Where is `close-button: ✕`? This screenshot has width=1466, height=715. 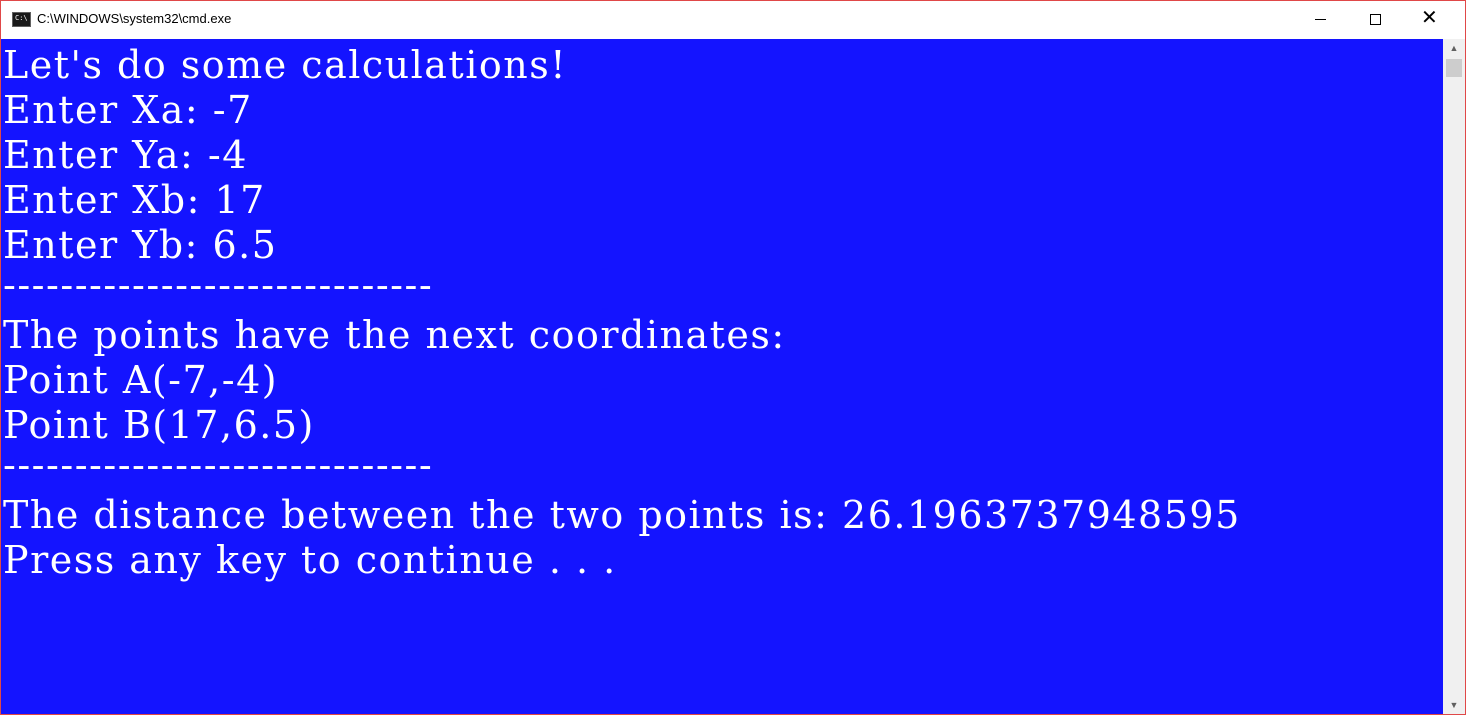 close-button: ✕ is located at coordinates (1428, 19).